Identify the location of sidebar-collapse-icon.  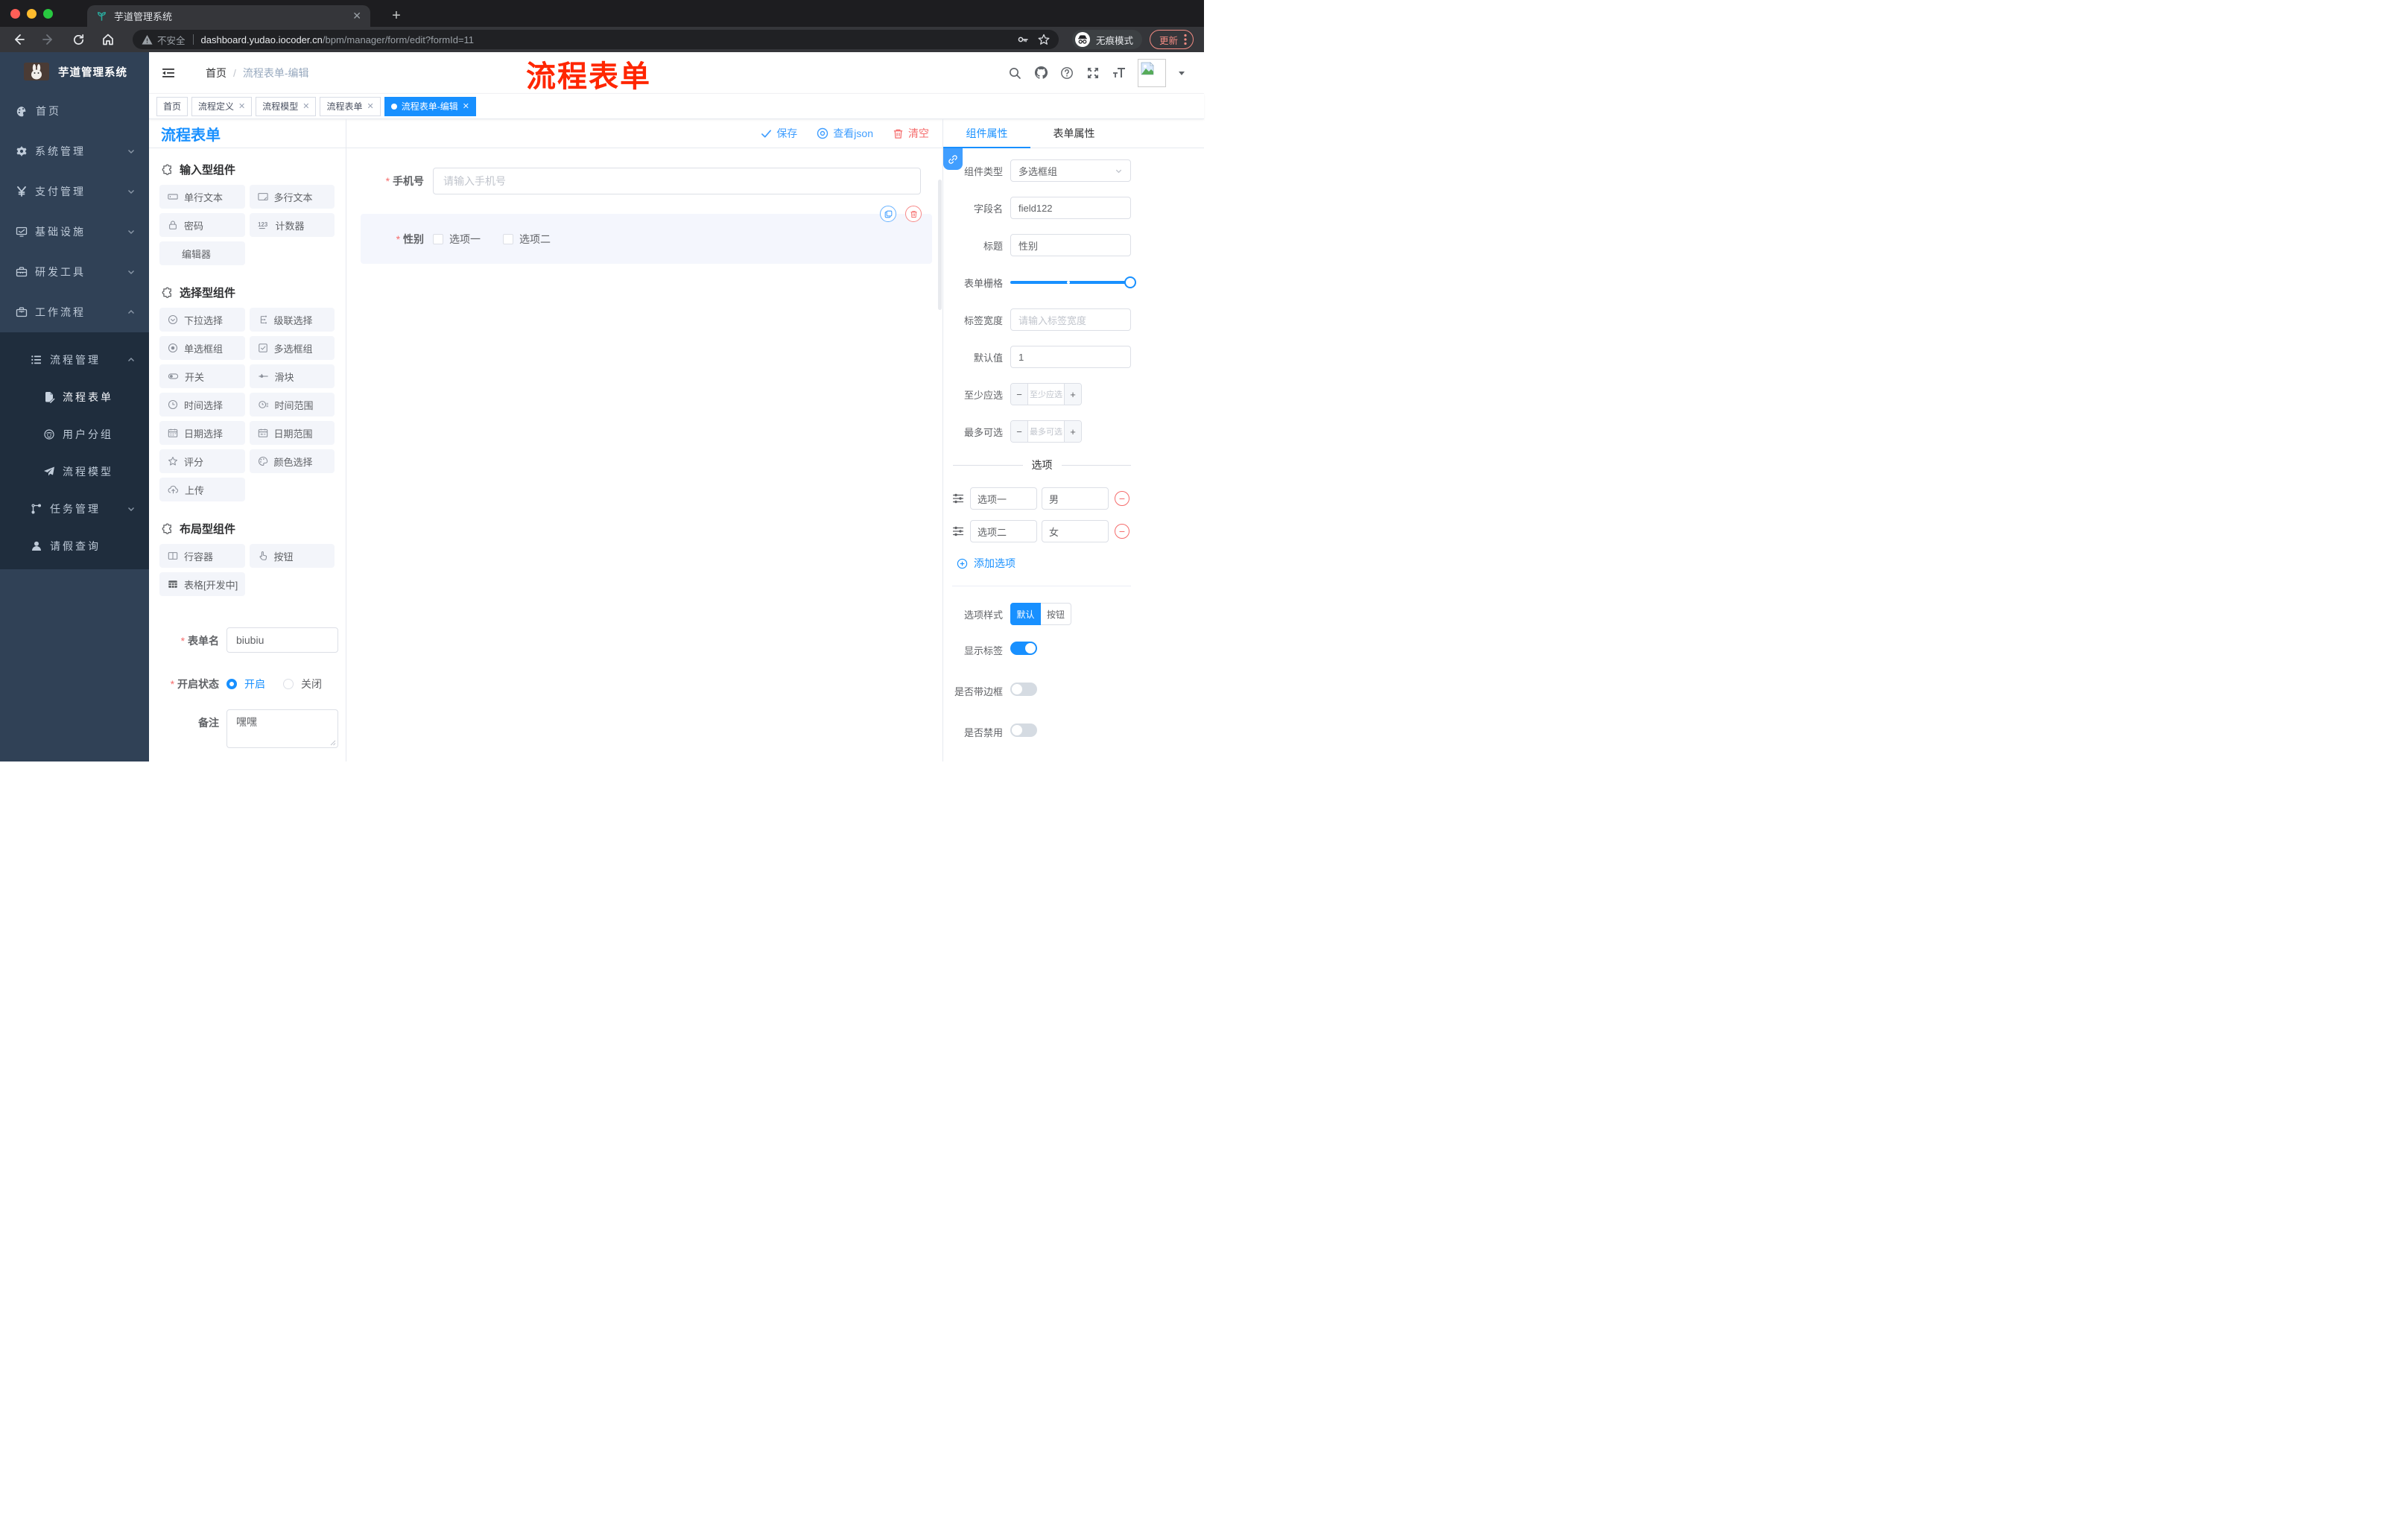
(168, 73).